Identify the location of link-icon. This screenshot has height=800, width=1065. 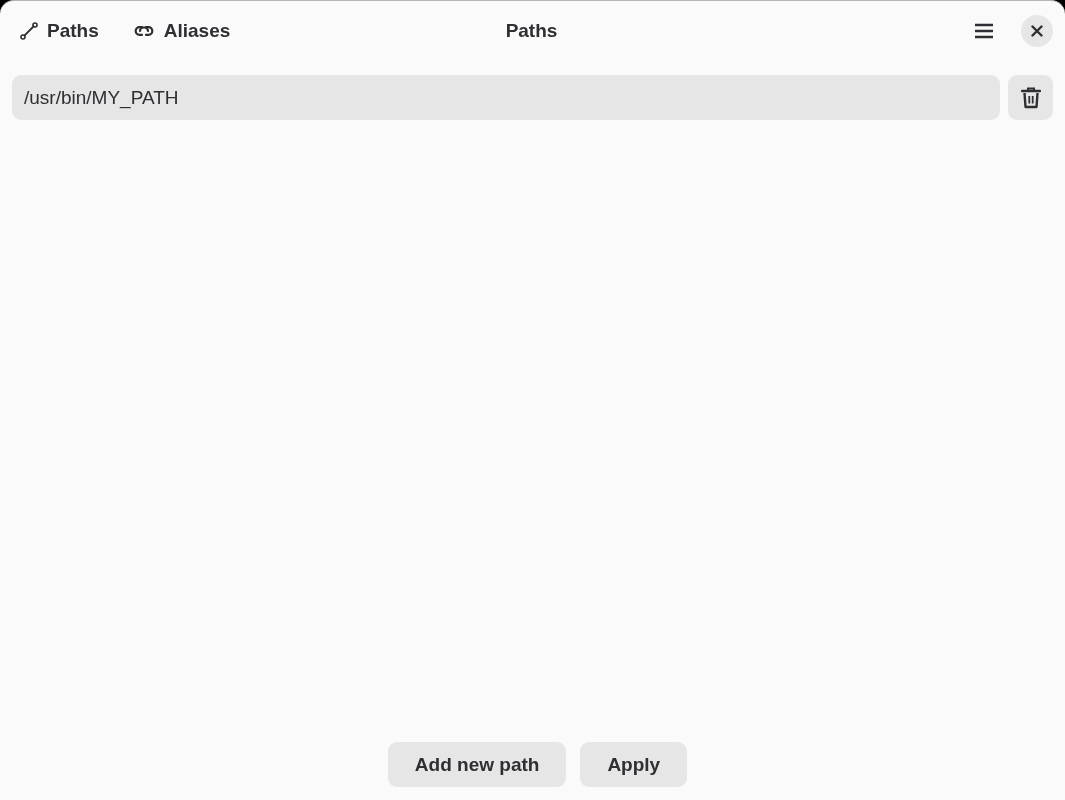
(143, 31).